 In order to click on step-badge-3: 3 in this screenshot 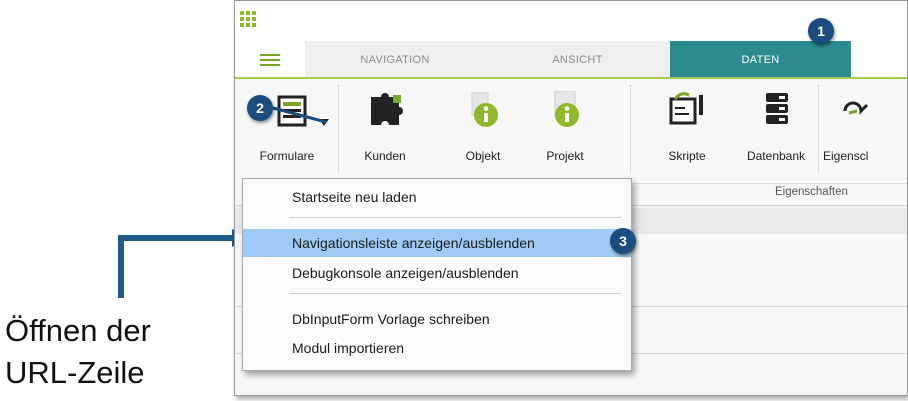, I will do `click(623, 241)`.